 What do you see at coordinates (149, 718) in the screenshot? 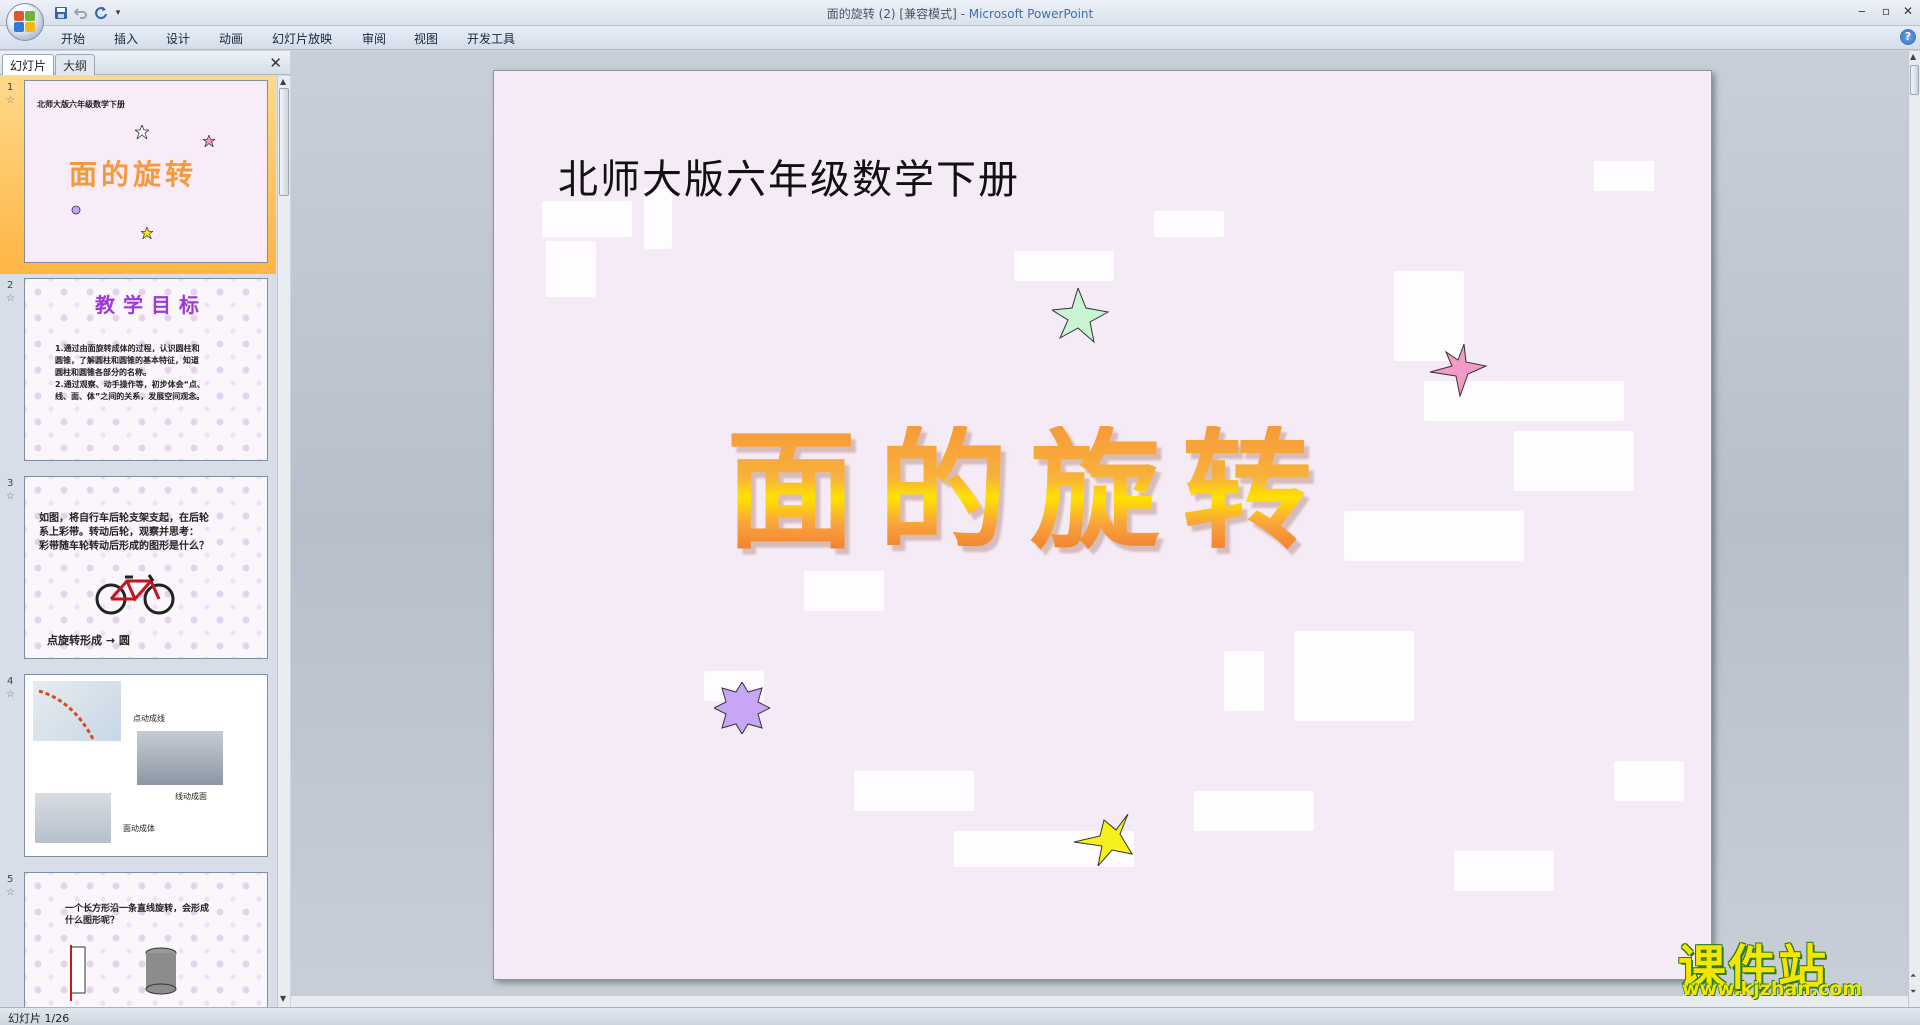
I see `thumb-caption: 点动成线` at bounding box center [149, 718].